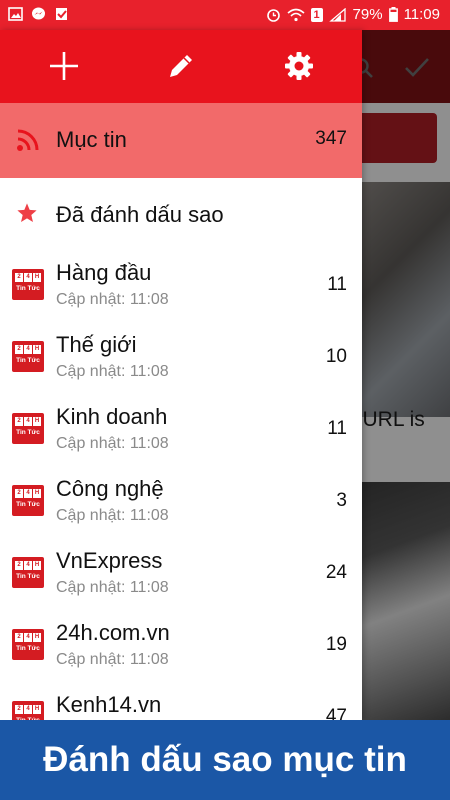 The width and height of the screenshot is (450, 800). I want to click on promo-banner: Đánh dấu sao mục tin, so click(225, 760).